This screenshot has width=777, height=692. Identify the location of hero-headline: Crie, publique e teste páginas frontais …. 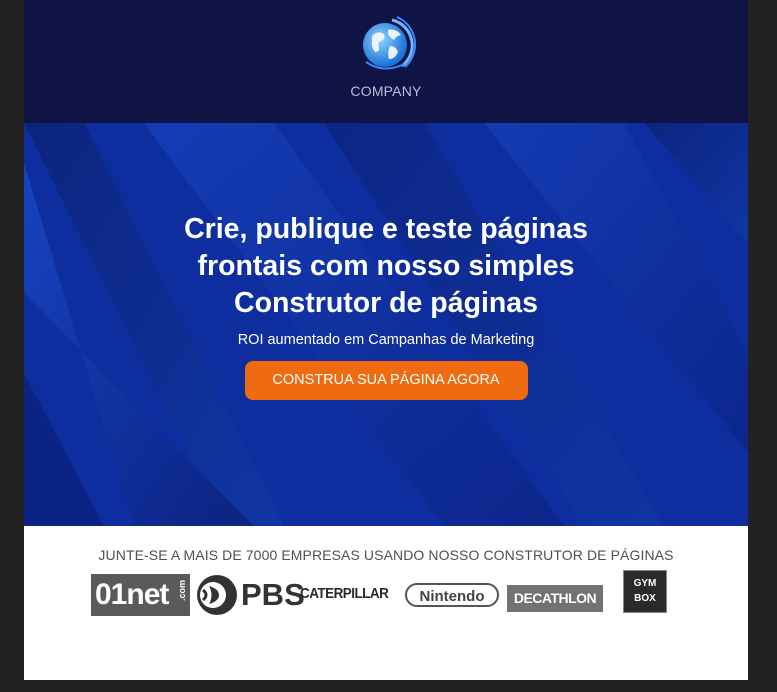
(386, 266).